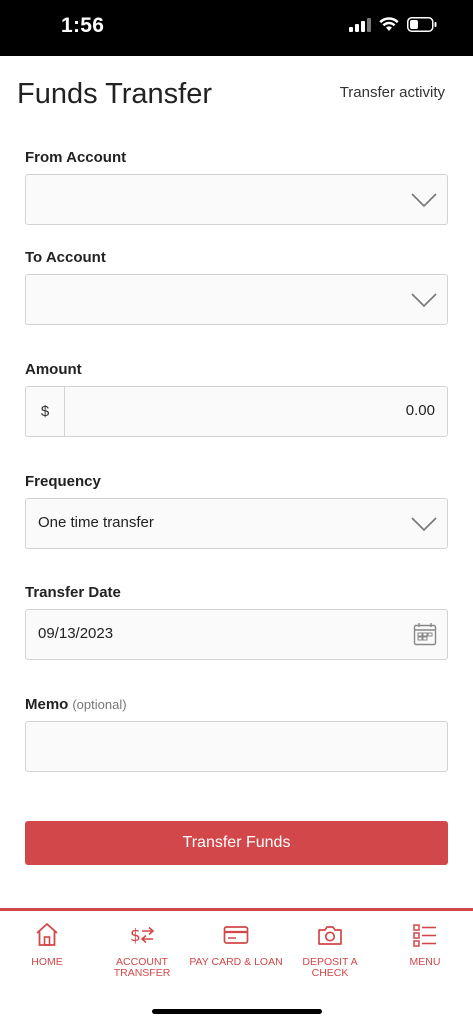  What do you see at coordinates (424, 935) in the screenshot?
I see `menu-list-icon` at bounding box center [424, 935].